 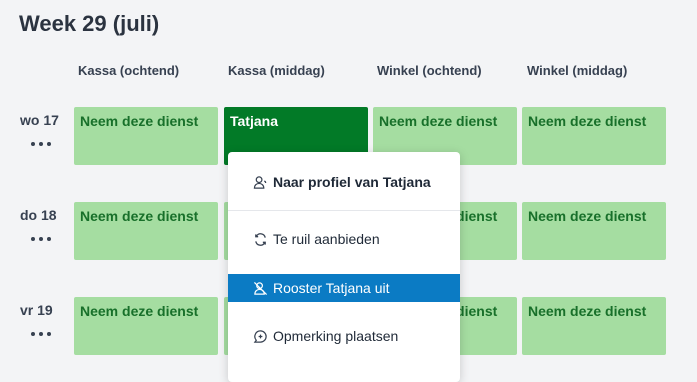 What do you see at coordinates (39, 120) in the screenshot?
I see `day-label: wo 17` at bounding box center [39, 120].